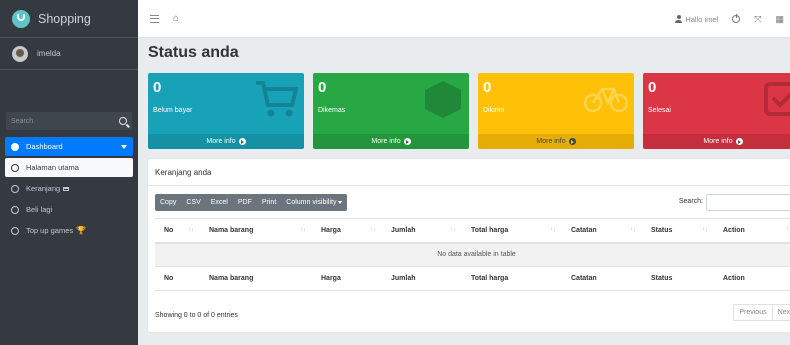 The height and width of the screenshot is (345, 790). Describe the element at coordinates (69, 146) in the screenshot. I see `sidebar-item-dashboard: Dashboard` at that location.